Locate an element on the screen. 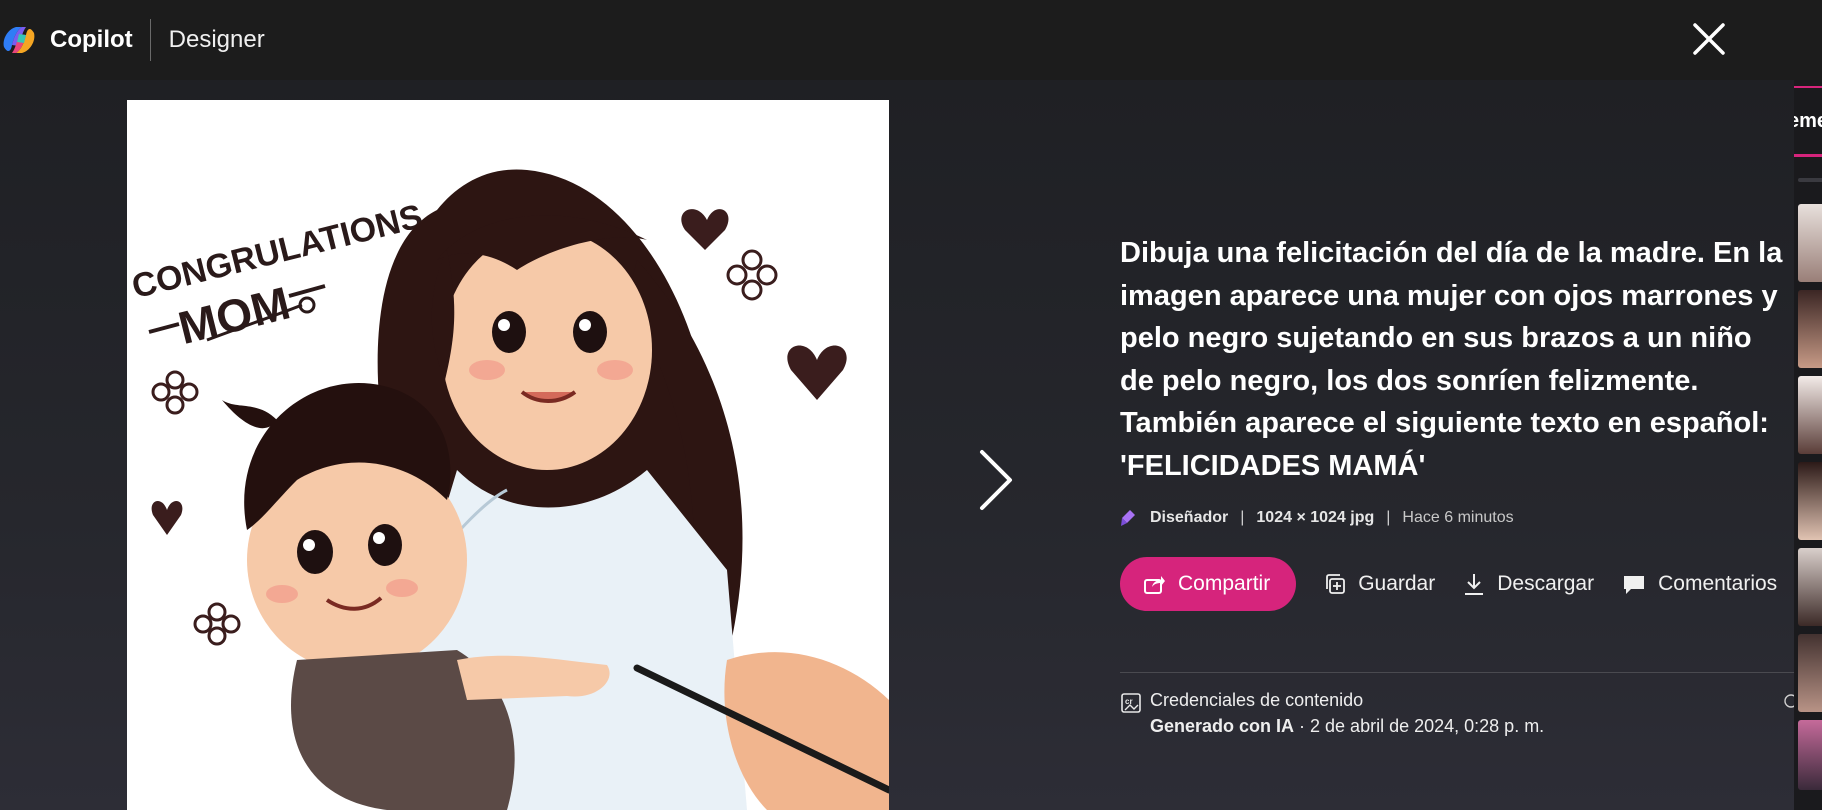 This screenshot has width=1822, height=810. chevron-right-icon is located at coordinates (996, 480).